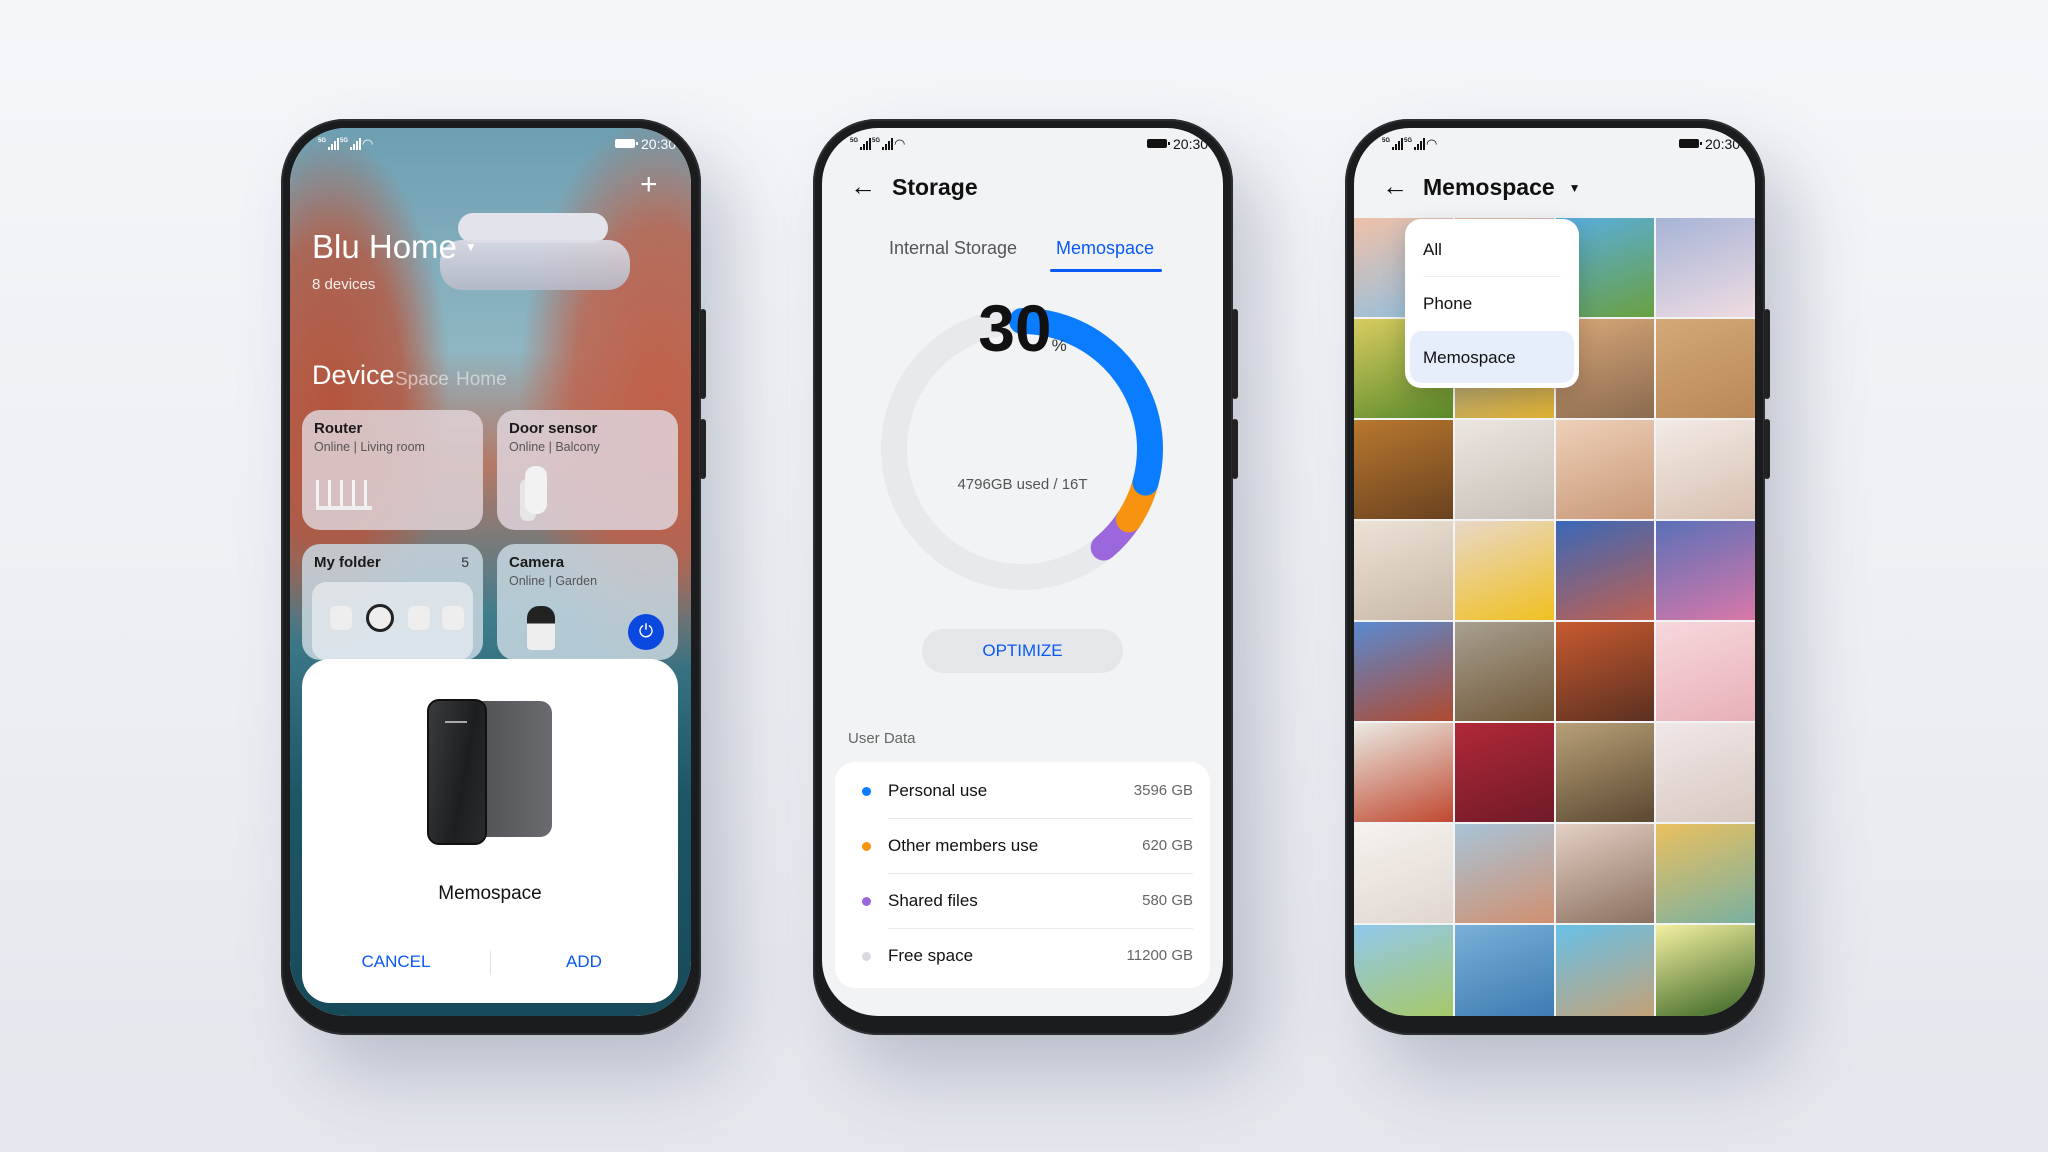 The width and height of the screenshot is (2048, 1152). Describe the element at coordinates (481, 380) in the screenshot. I see `tab-home: Home` at that location.